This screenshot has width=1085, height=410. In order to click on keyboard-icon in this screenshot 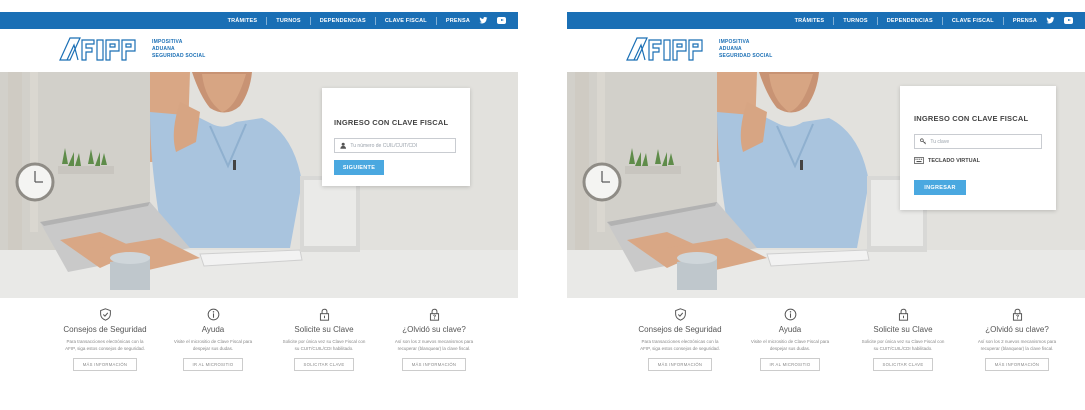, I will do `click(919, 160)`.